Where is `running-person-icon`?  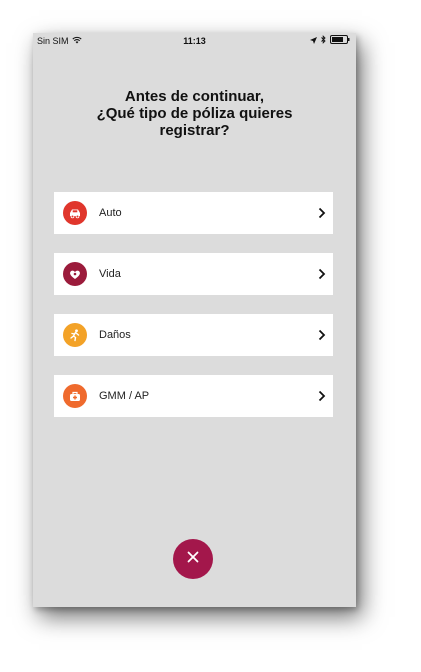
running-person-icon is located at coordinates (75, 335).